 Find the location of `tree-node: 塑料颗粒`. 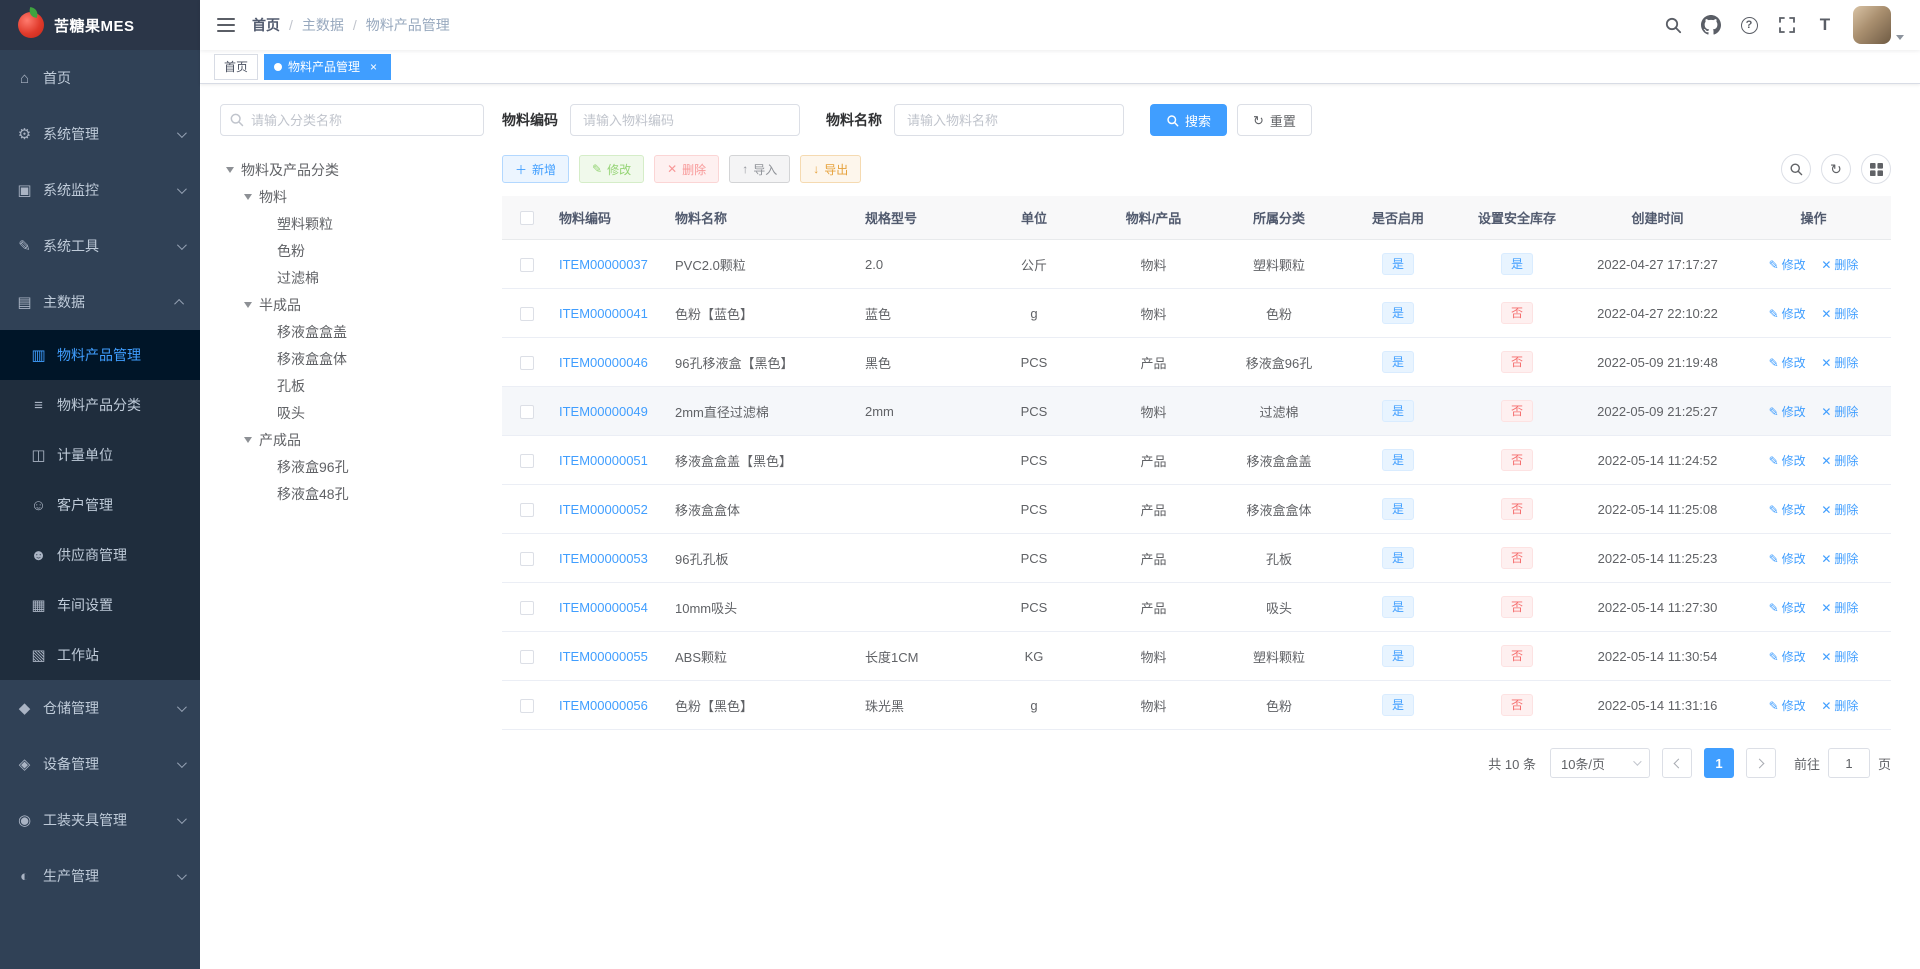

tree-node: 塑料颗粒 is located at coordinates (352, 223).